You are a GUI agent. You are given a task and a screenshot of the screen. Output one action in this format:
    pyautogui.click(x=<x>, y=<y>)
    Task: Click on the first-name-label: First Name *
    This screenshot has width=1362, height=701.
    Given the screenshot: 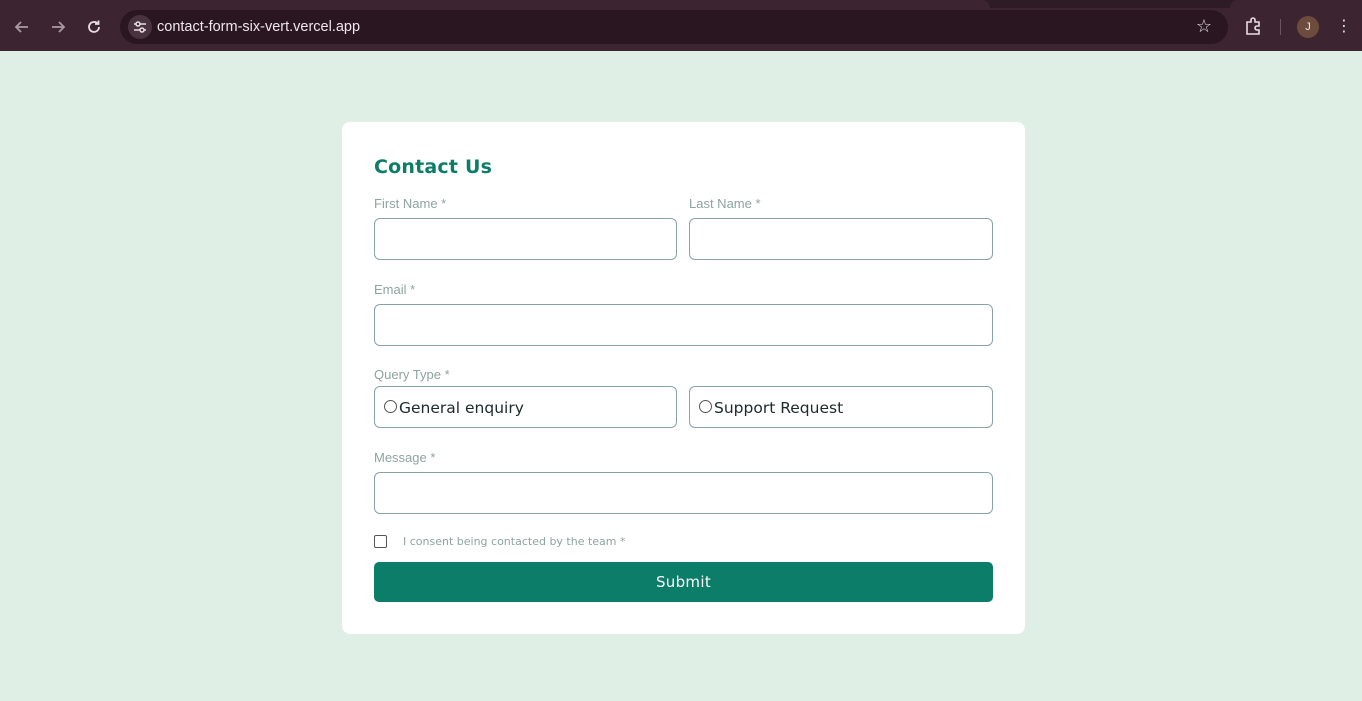 What is the action you would take?
    pyautogui.click(x=410, y=203)
    